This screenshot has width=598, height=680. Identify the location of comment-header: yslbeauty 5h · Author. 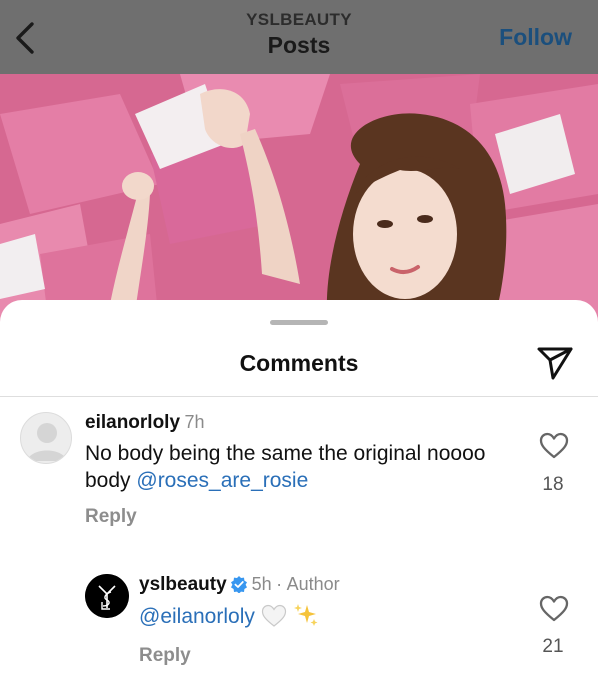
(239, 585).